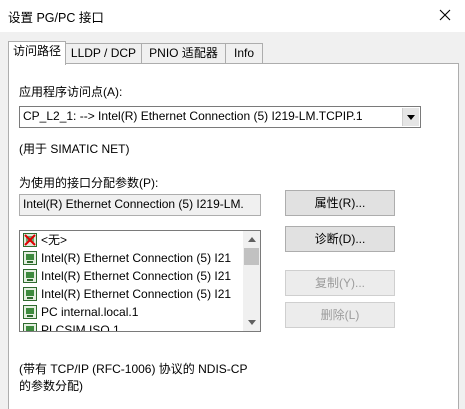 The image size is (465, 409). What do you see at coordinates (89, 183) in the screenshot?
I see `params-label: 为使用的接口分配参数(P):` at bounding box center [89, 183].